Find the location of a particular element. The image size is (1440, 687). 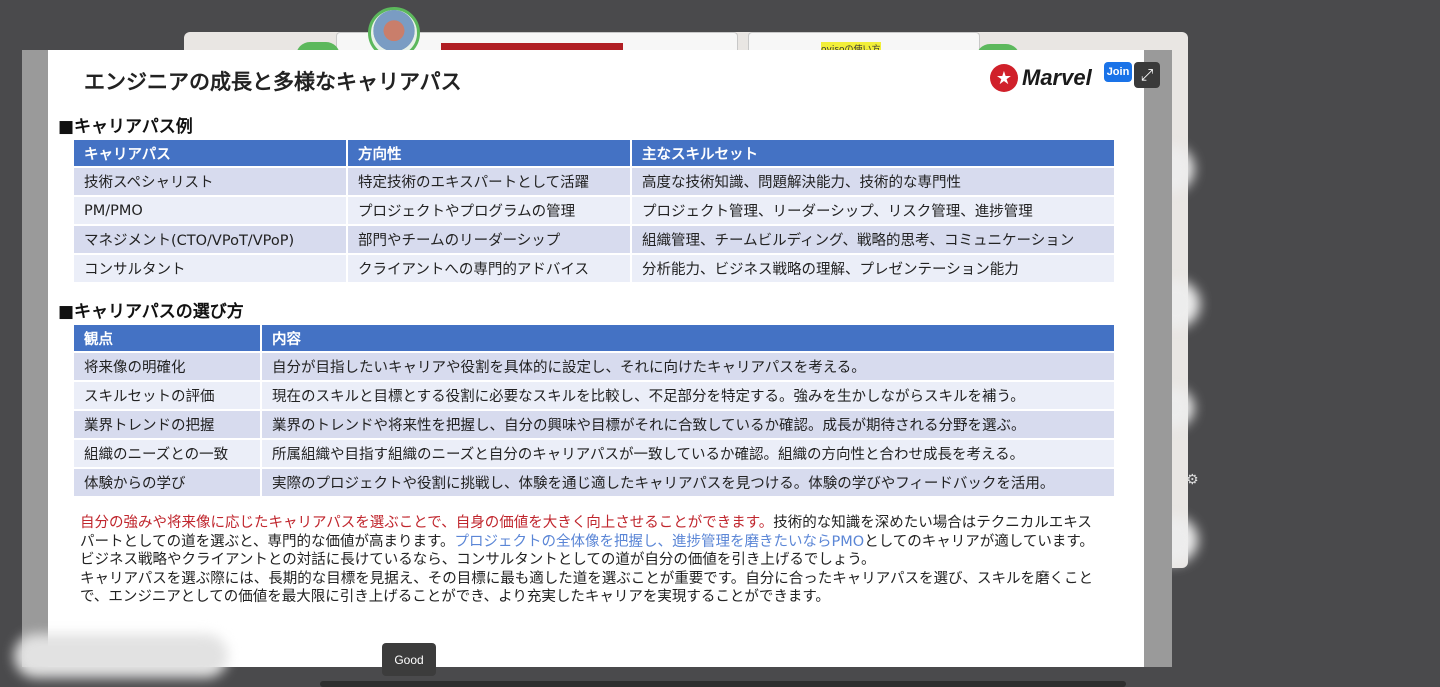

join-button: Join is located at coordinates (1118, 72).